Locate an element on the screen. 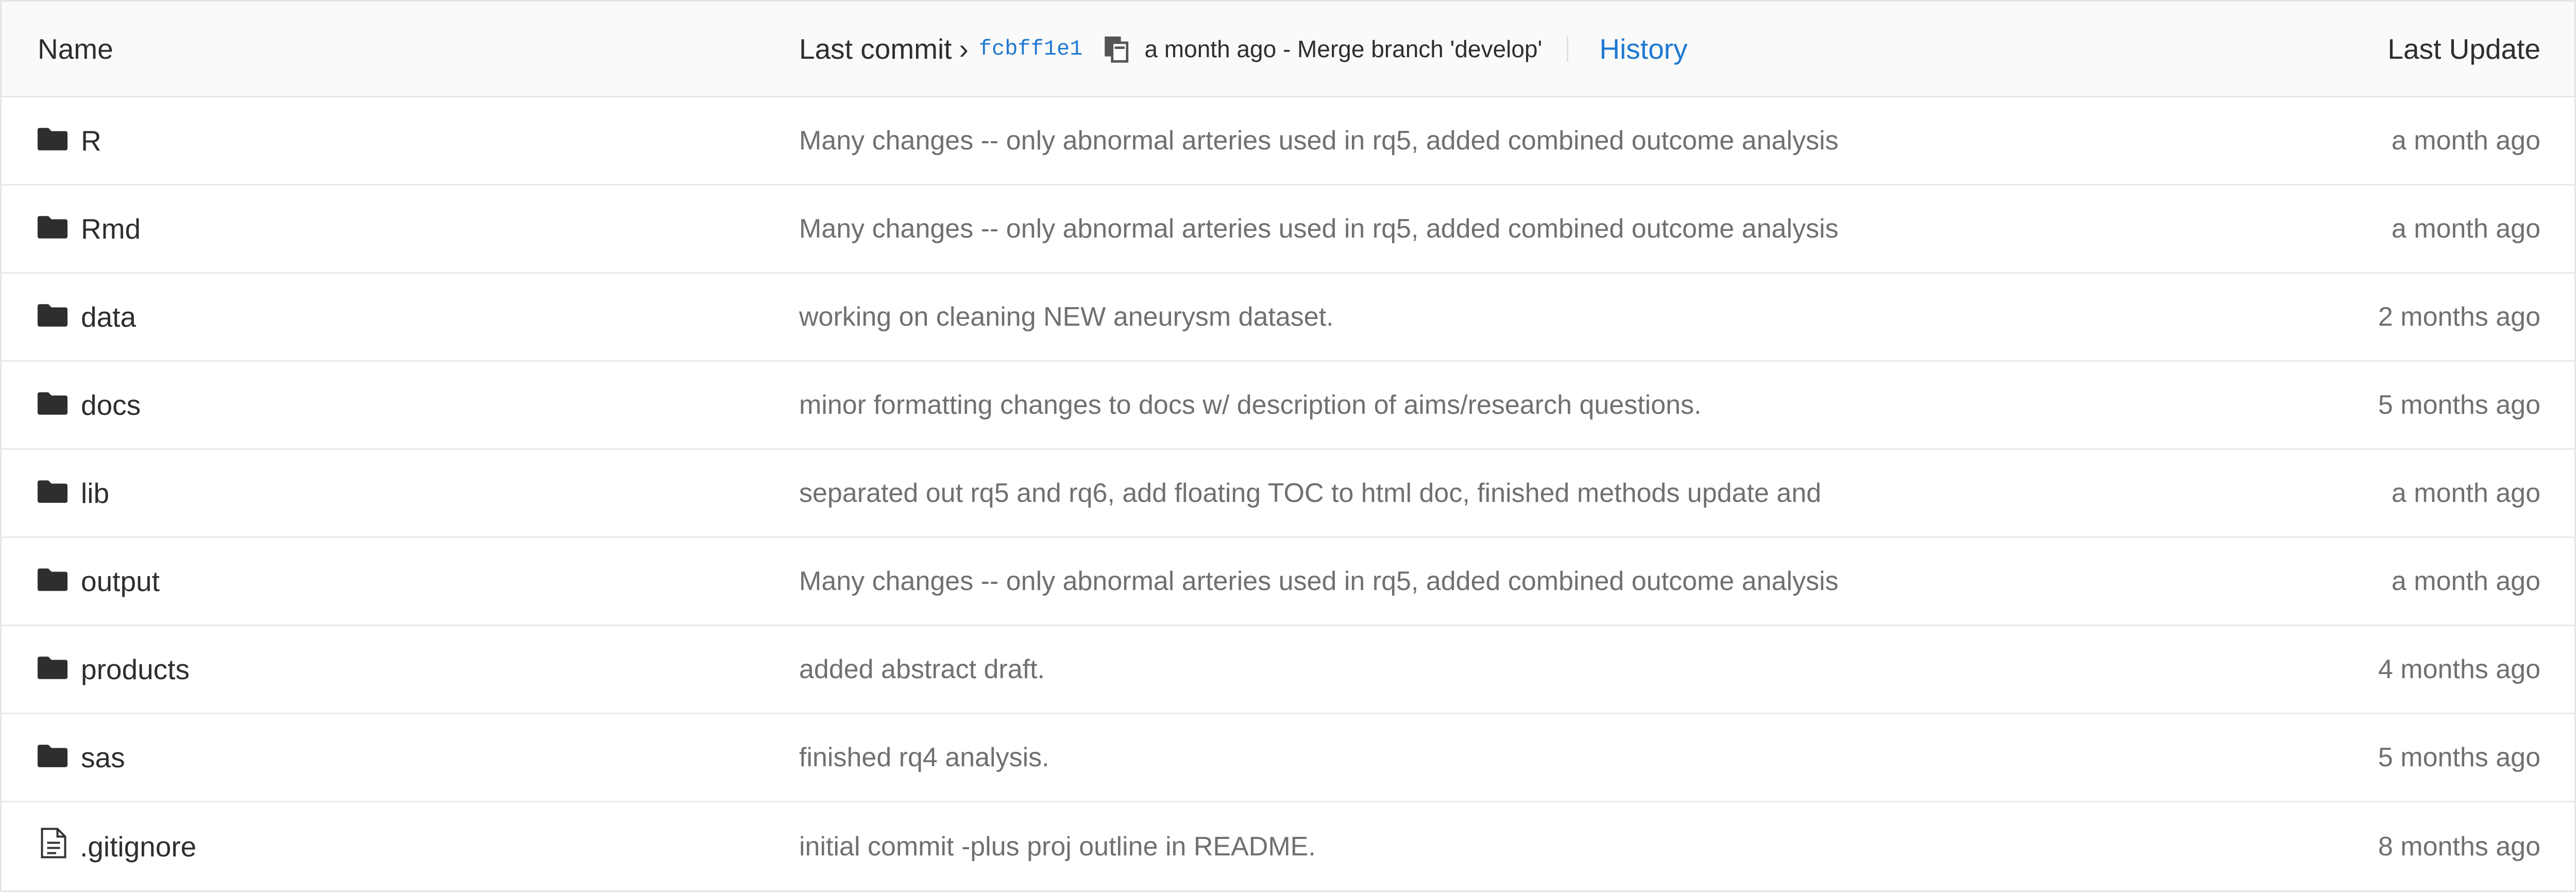  tree-item-name: lib is located at coordinates (95, 493).